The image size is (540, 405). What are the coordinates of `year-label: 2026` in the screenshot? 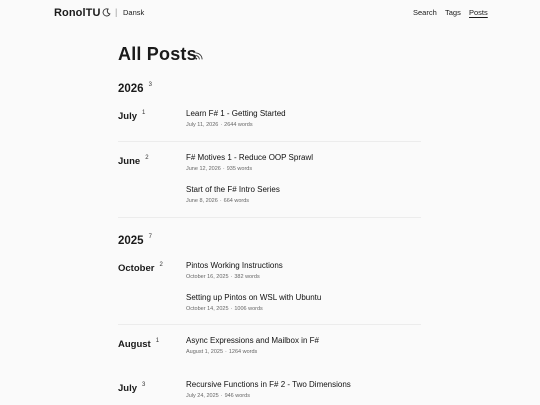 It's located at (131, 89).